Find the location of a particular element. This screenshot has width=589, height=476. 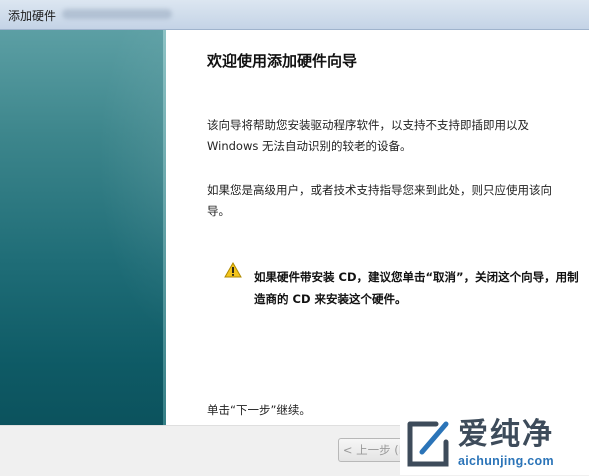

site-watermark: 爱纯净 aichunjing.com is located at coordinates (494, 444).